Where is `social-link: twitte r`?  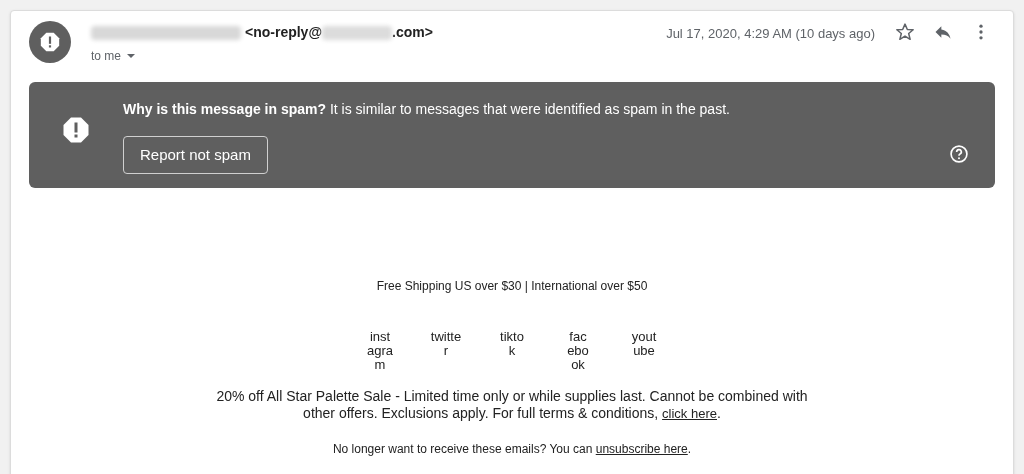
social-link: twitte r is located at coordinates (446, 351).